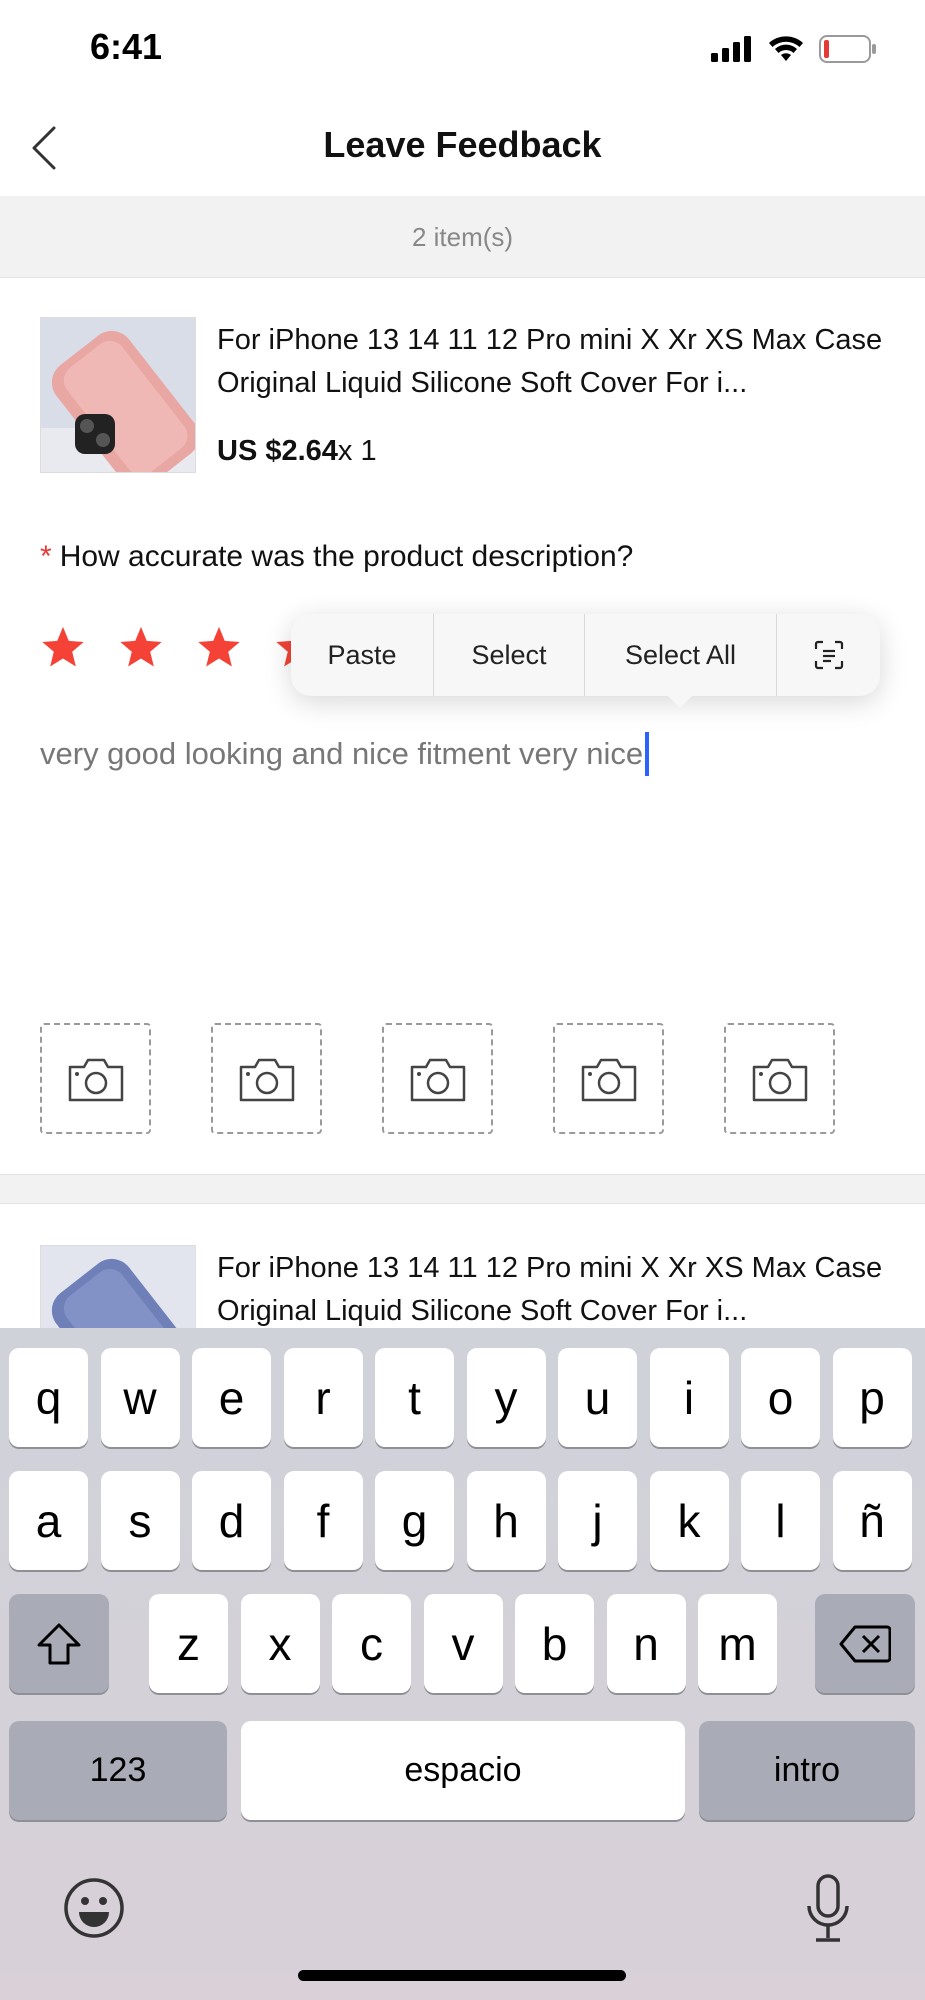 Image resolution: width=925 pixels, height=2000 pixels. I want to click on key-p: p, so click(872, 1397).